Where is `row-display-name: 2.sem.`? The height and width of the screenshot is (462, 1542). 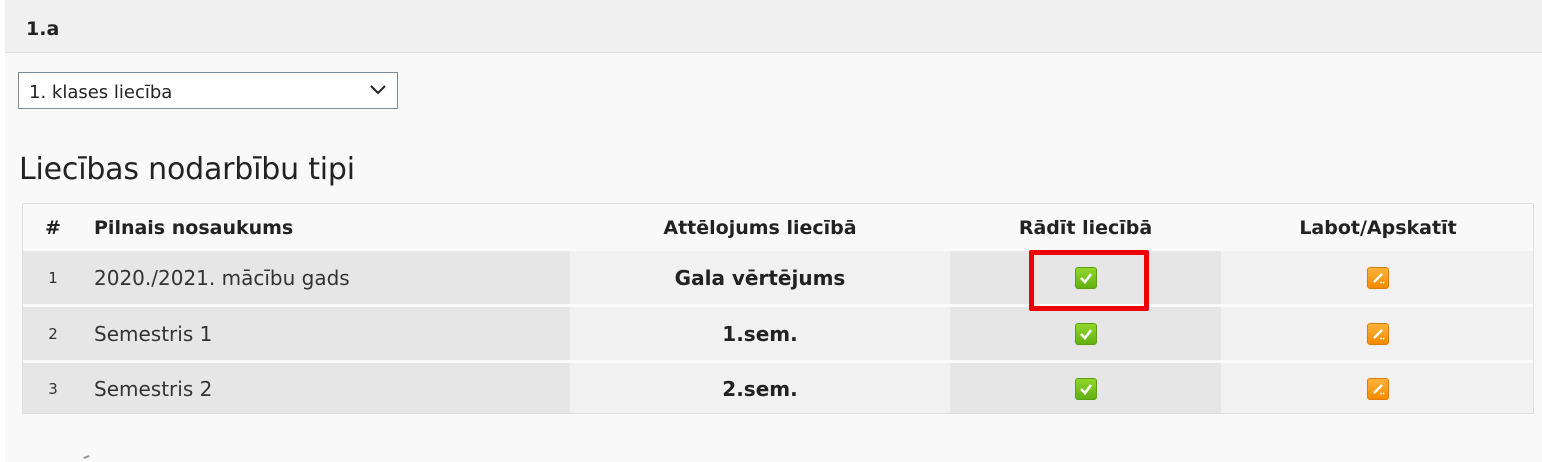 row-display-name: 2.sem. is located at coordinates (760, 388).